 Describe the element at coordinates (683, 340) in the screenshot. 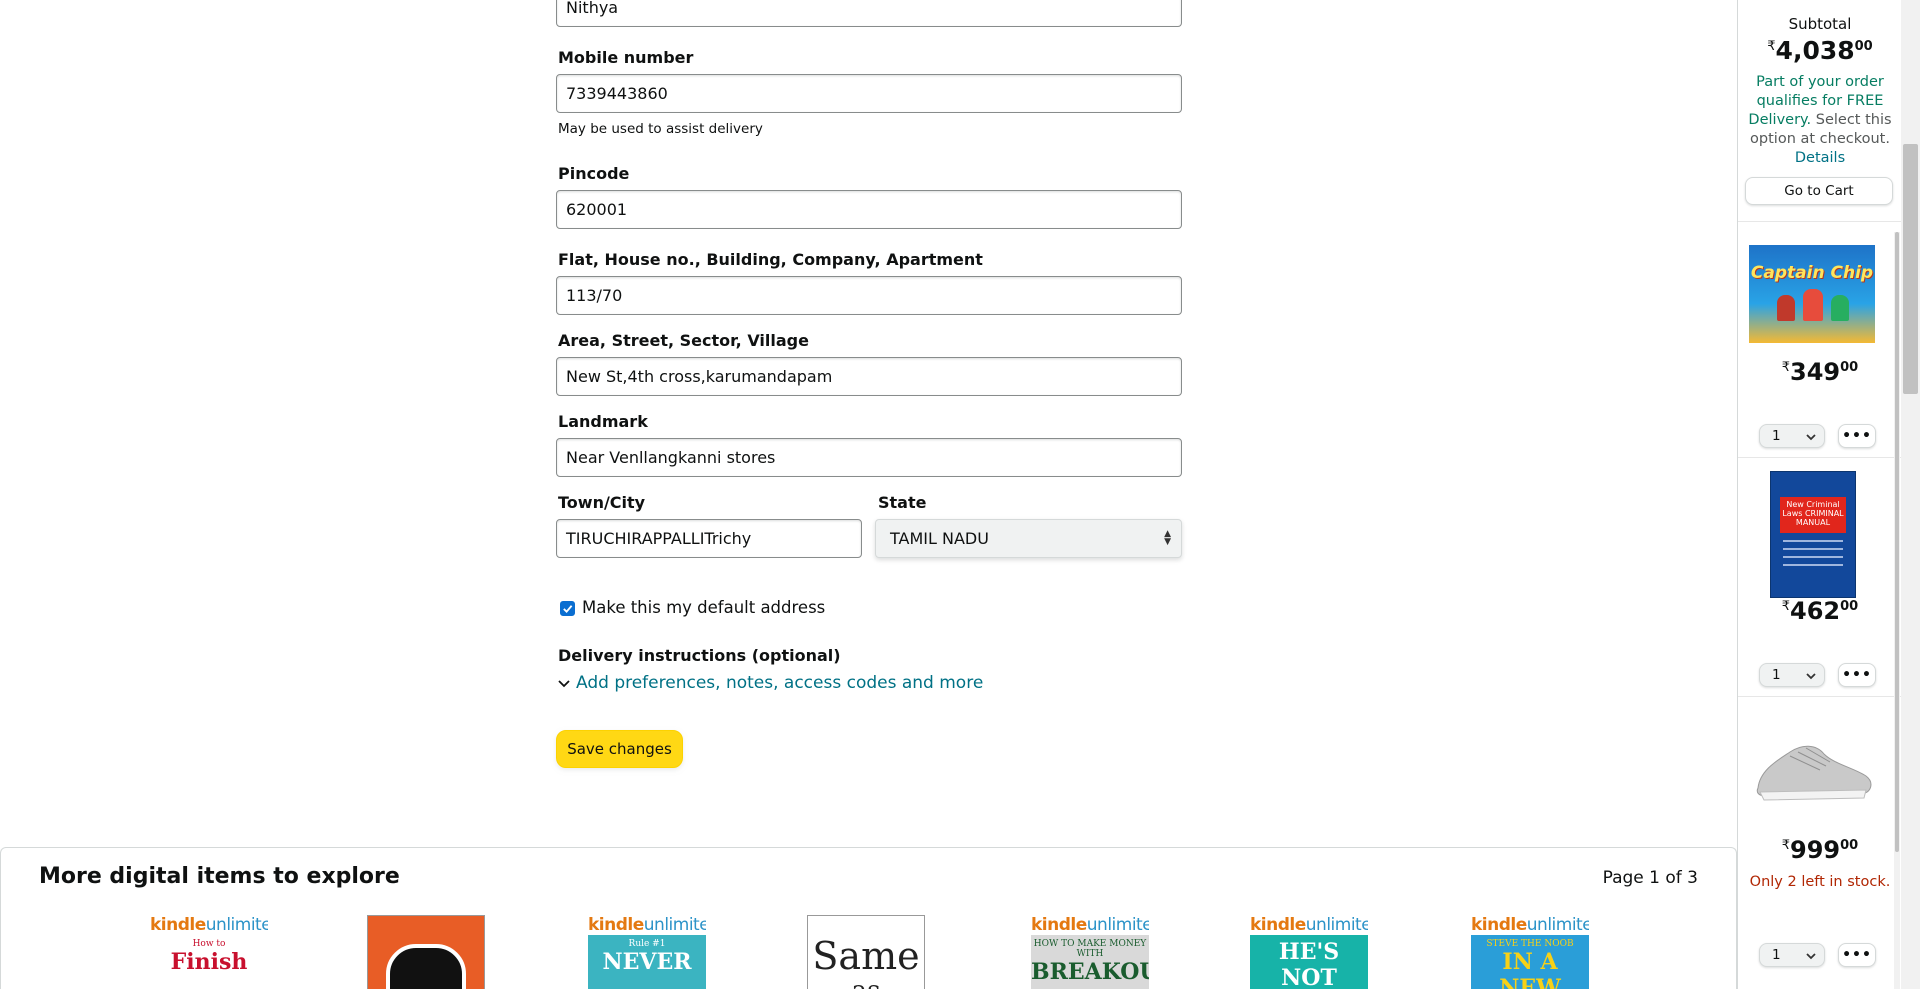

I see `area-label: Area, Street, Sector, Village` at that location.